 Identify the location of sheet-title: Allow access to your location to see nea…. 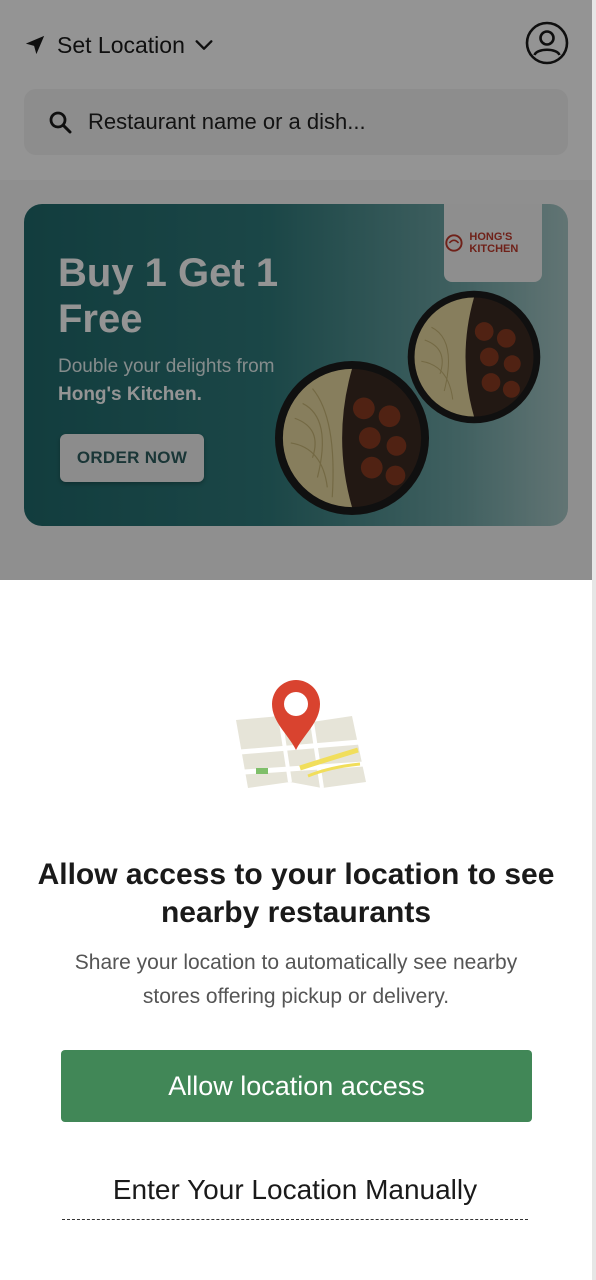
(296, 893).